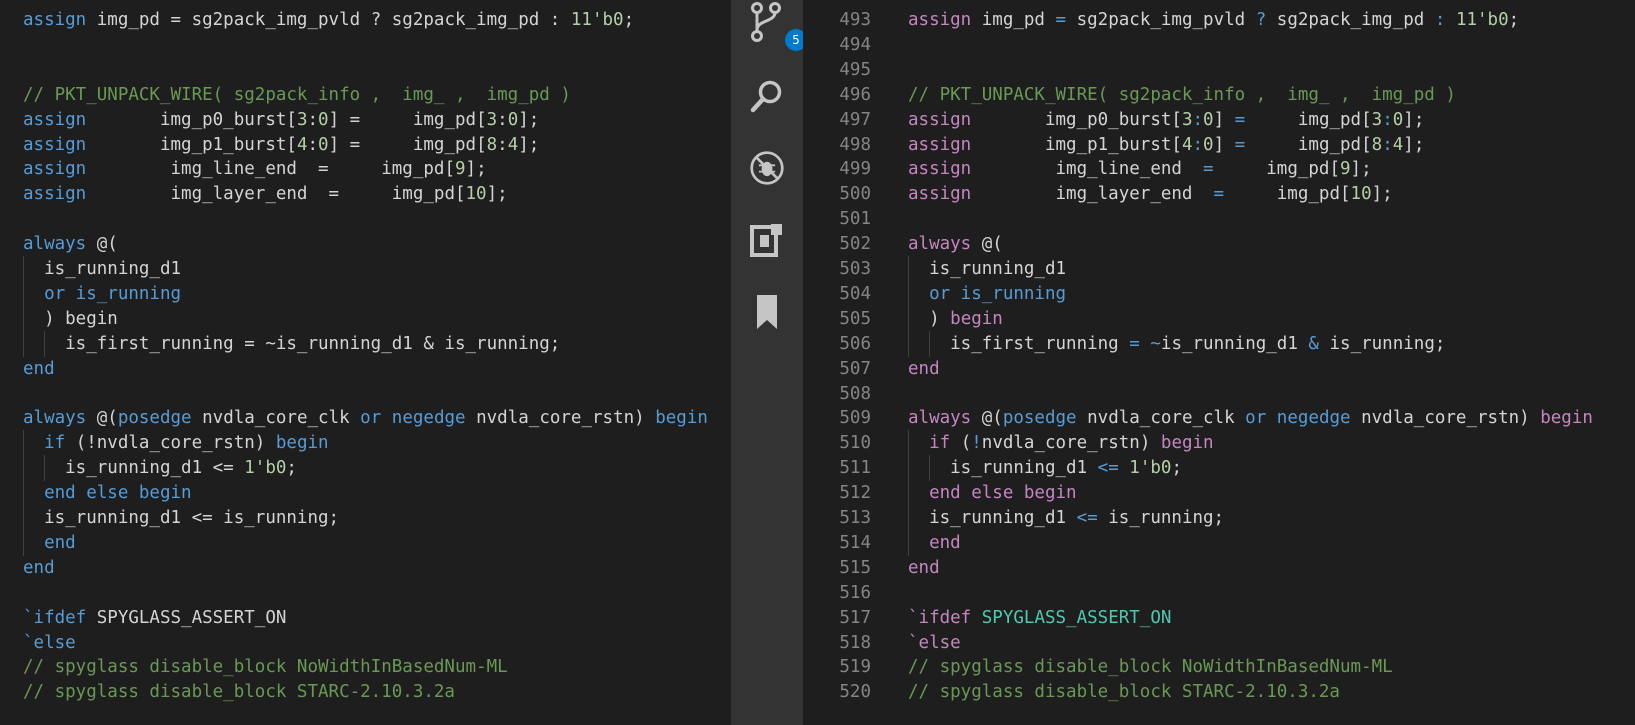  I want to click on code-line: or is_running, so click(365, 293).